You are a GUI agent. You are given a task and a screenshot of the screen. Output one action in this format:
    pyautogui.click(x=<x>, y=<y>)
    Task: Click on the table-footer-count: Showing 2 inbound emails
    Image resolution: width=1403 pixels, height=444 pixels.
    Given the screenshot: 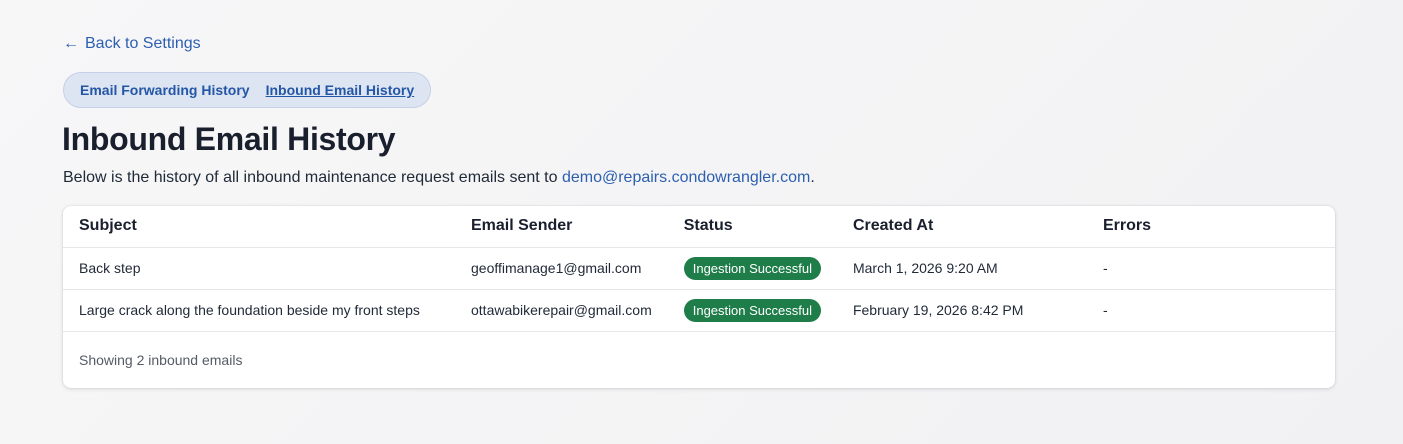 What is the action you would take?
    pyautogui.click(x=161, y=359)
    